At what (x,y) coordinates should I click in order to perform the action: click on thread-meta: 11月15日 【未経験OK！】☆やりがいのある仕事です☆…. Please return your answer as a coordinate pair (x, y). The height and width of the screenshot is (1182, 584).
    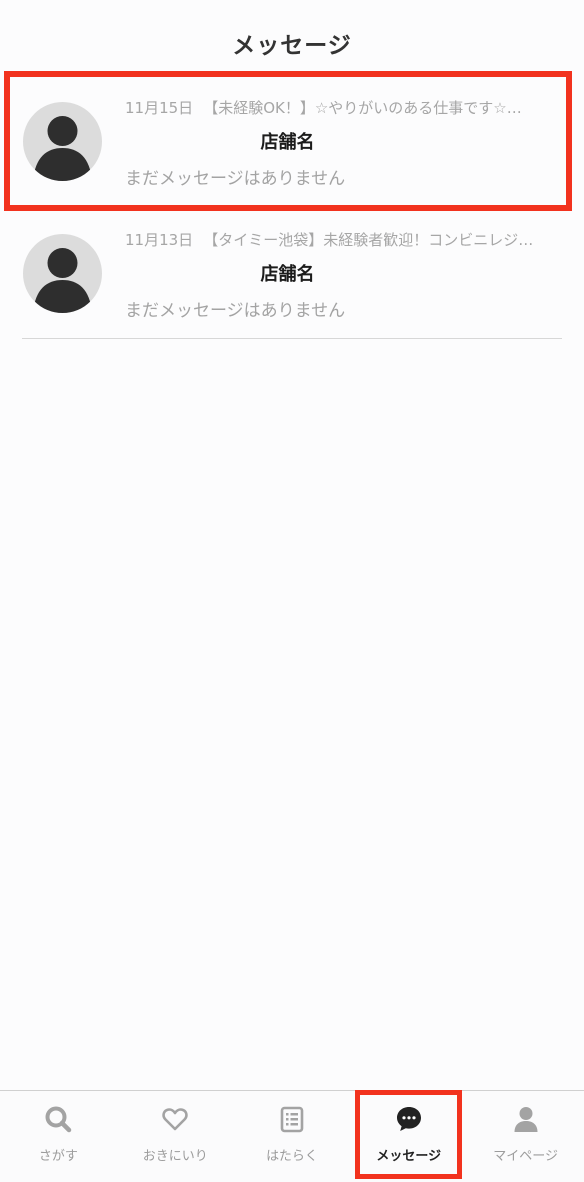
    Looking at the image, I should click on (335, 107).